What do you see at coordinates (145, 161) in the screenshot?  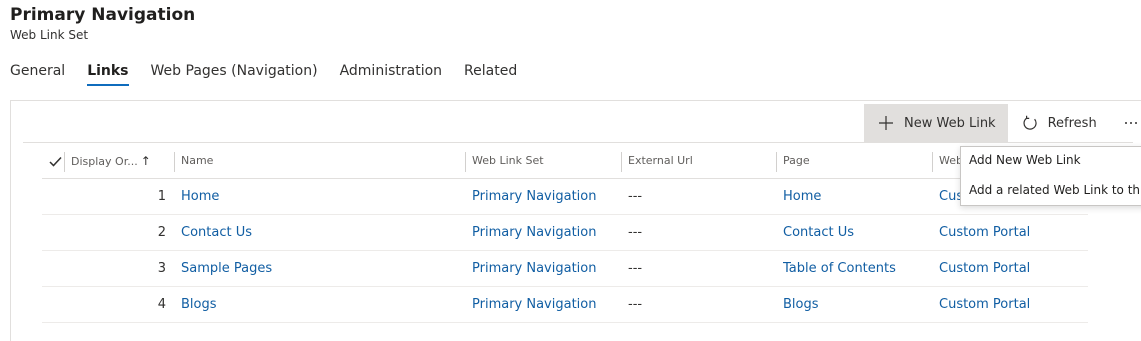 I see `sort-ascending-icon: ↑` at bounding box center [145, 161].